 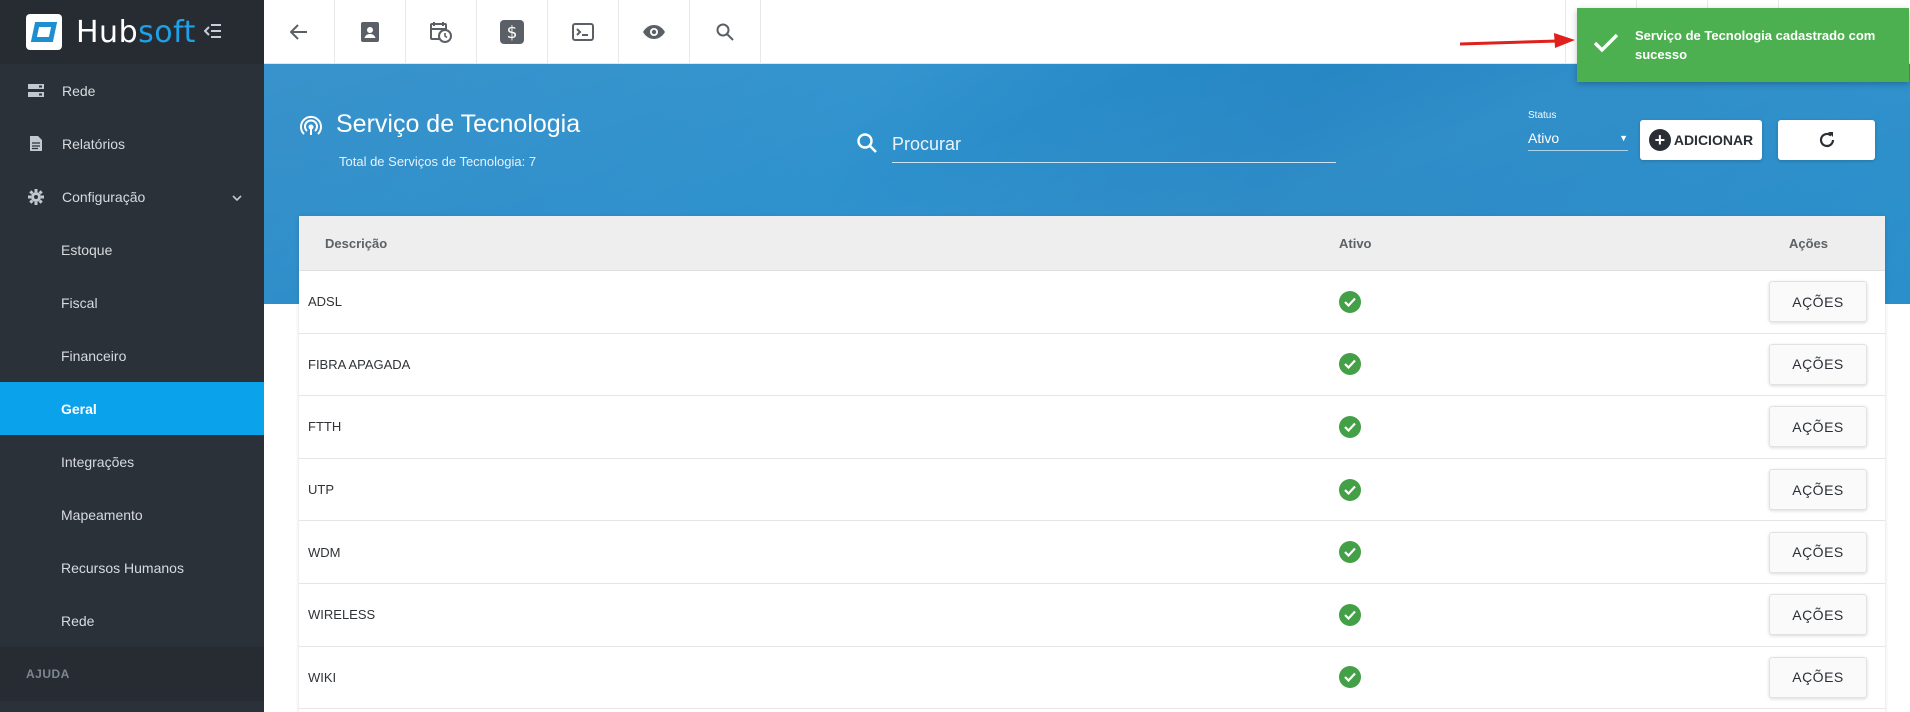 What do you see at coordinates (1544, 137) in the screenshot?
I see `status-value: Ativo` at bounding box center [1544, 137].